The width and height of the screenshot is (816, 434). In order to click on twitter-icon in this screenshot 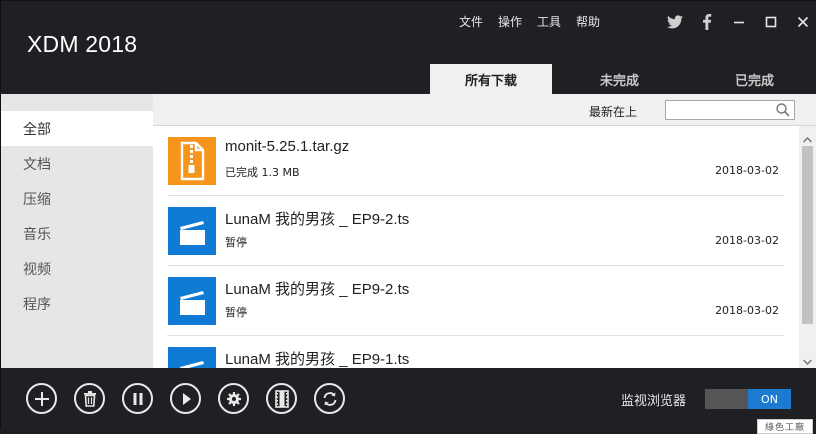, I will do `click(675, 22)`.